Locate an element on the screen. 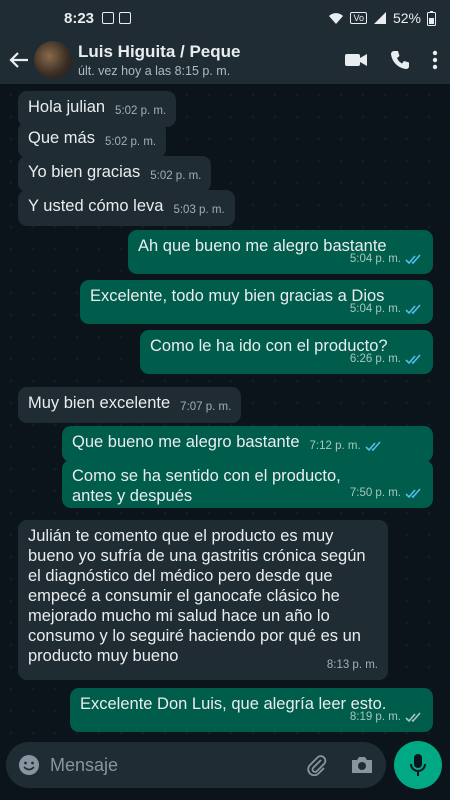 The image size is (450, 800). back-arrow-icon is located at coordinates (18, 60).